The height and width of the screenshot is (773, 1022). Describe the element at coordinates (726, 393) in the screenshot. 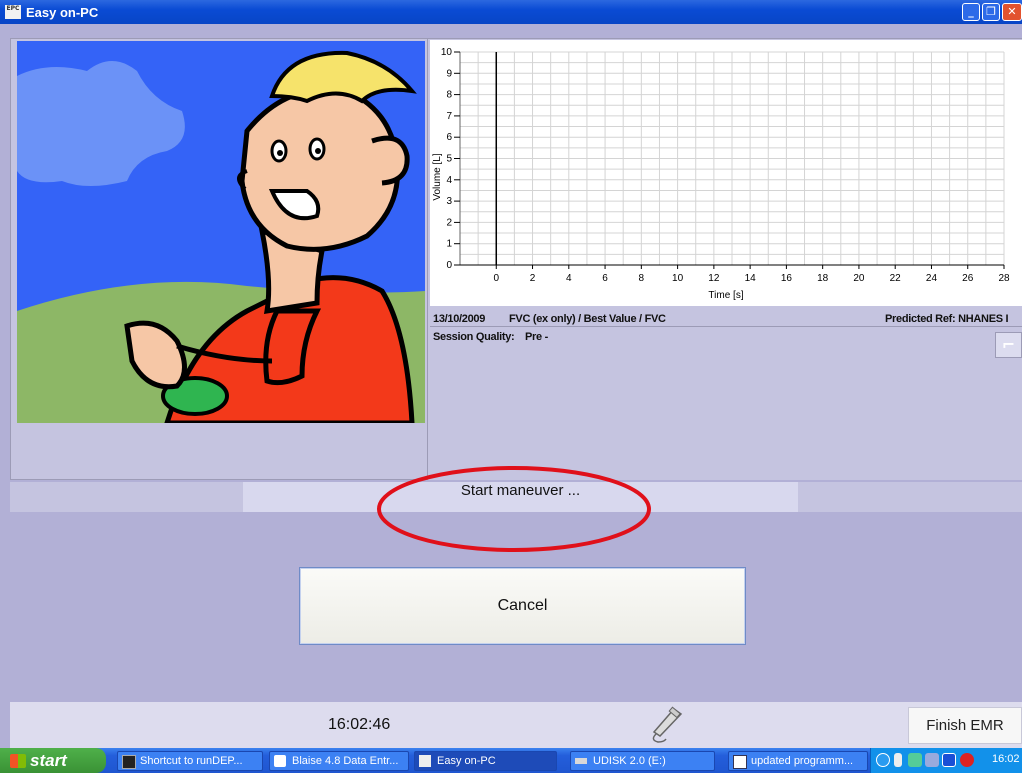

I see `result-info-panel` at that location.